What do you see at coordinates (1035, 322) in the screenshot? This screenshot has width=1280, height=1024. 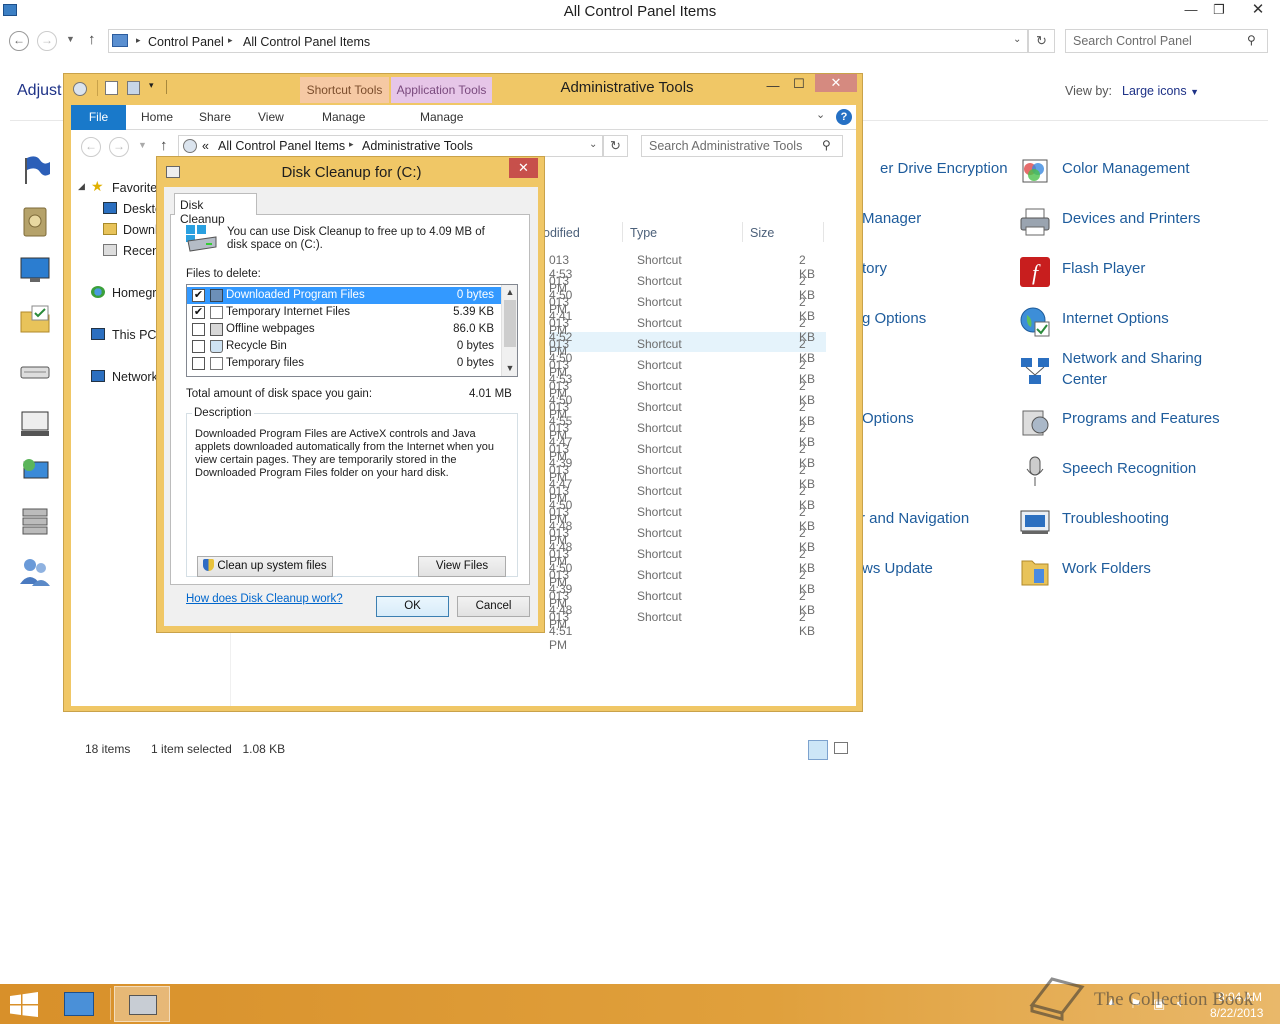 I see `globe-icon` at bounding box center [1035, 322].